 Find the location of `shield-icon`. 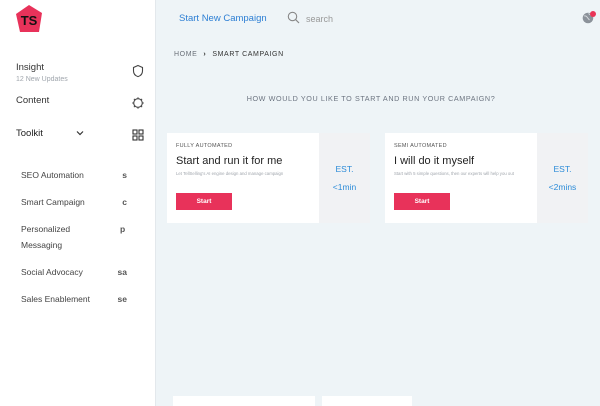

shield-icon is located at coordinates (138, 71).